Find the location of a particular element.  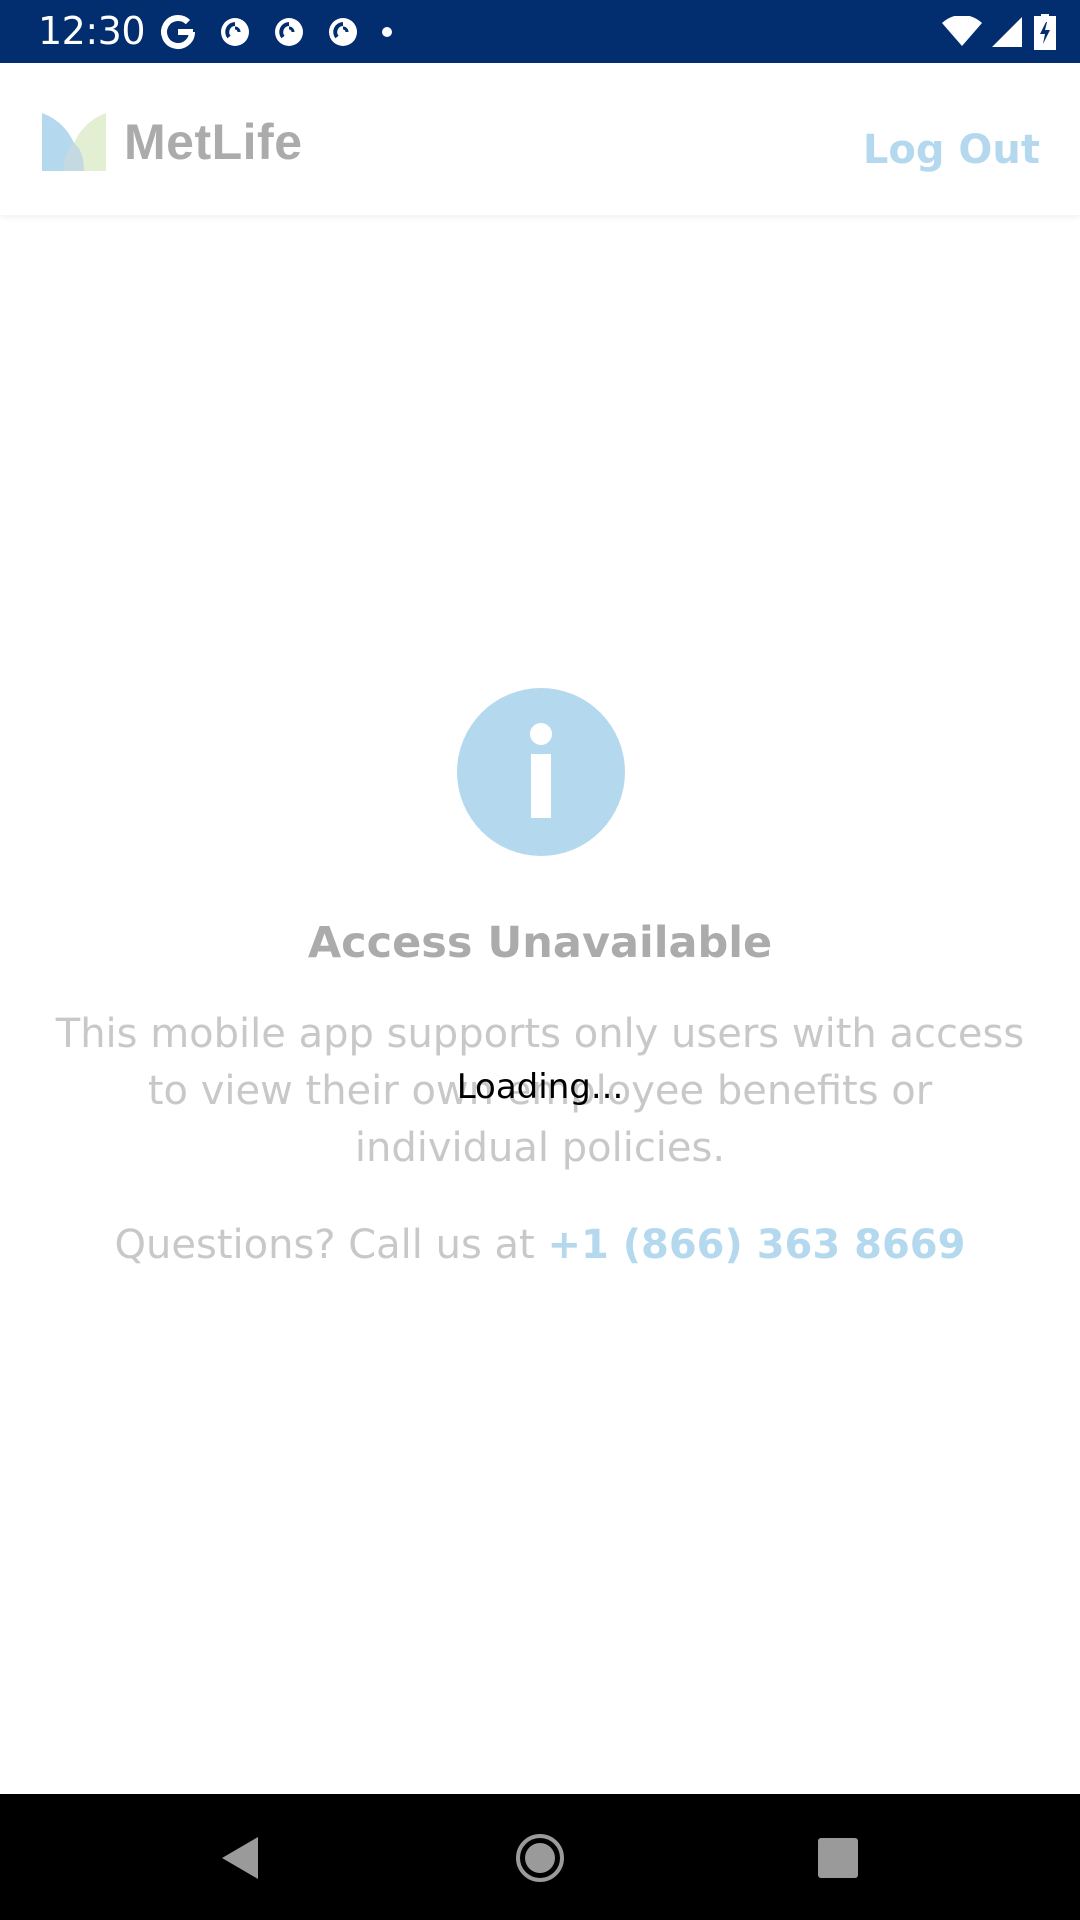

metlife-logo: MetLife is located at coordinates (172, 142).